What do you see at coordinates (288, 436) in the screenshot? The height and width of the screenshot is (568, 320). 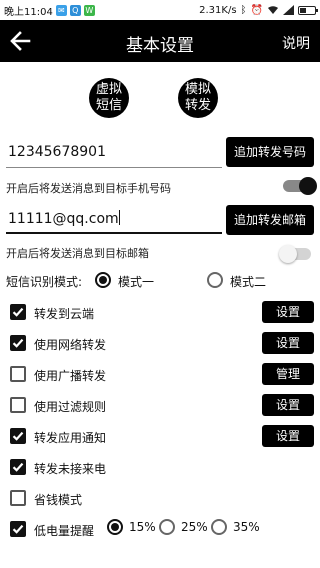 I see `app-notification-forward-button: 设置` at bounding box center [288, 436].